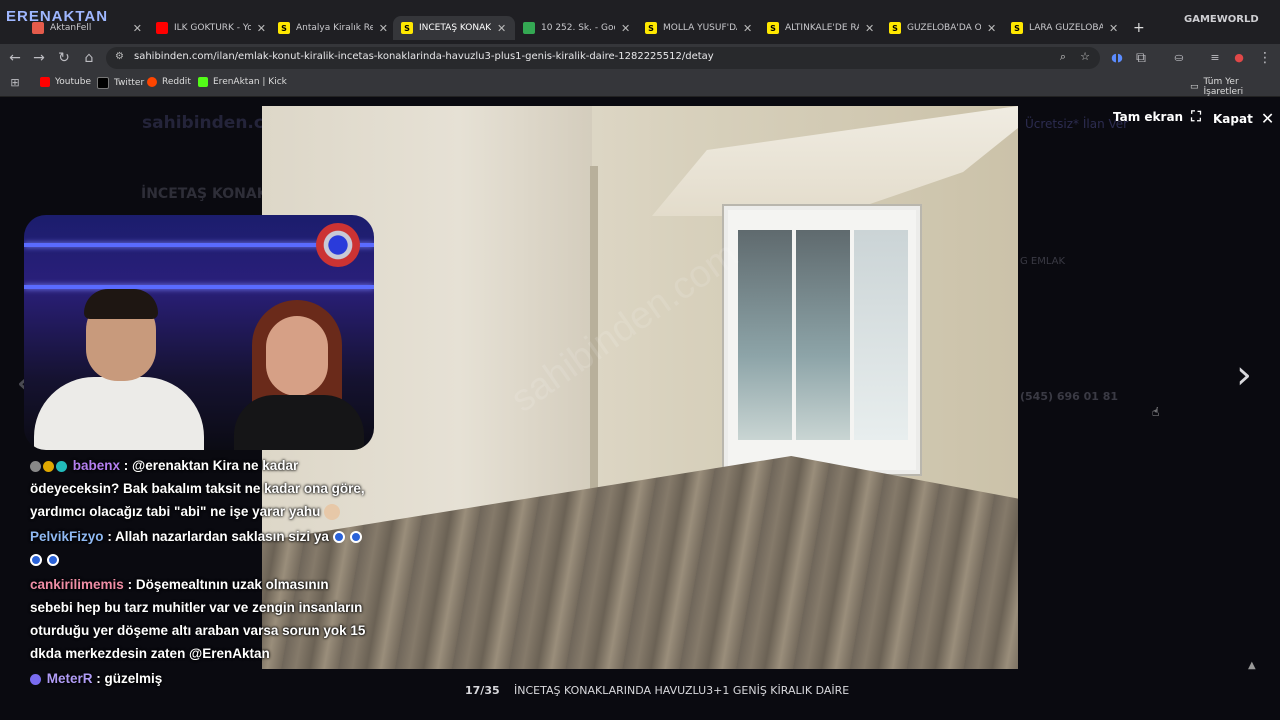 The width and height of the screenshot is (1280, 720). What do you see at coordinates (1063, 57) in the screenshot?
I see `zoom-icon: ⌕` at bounding box center [1063, 57].